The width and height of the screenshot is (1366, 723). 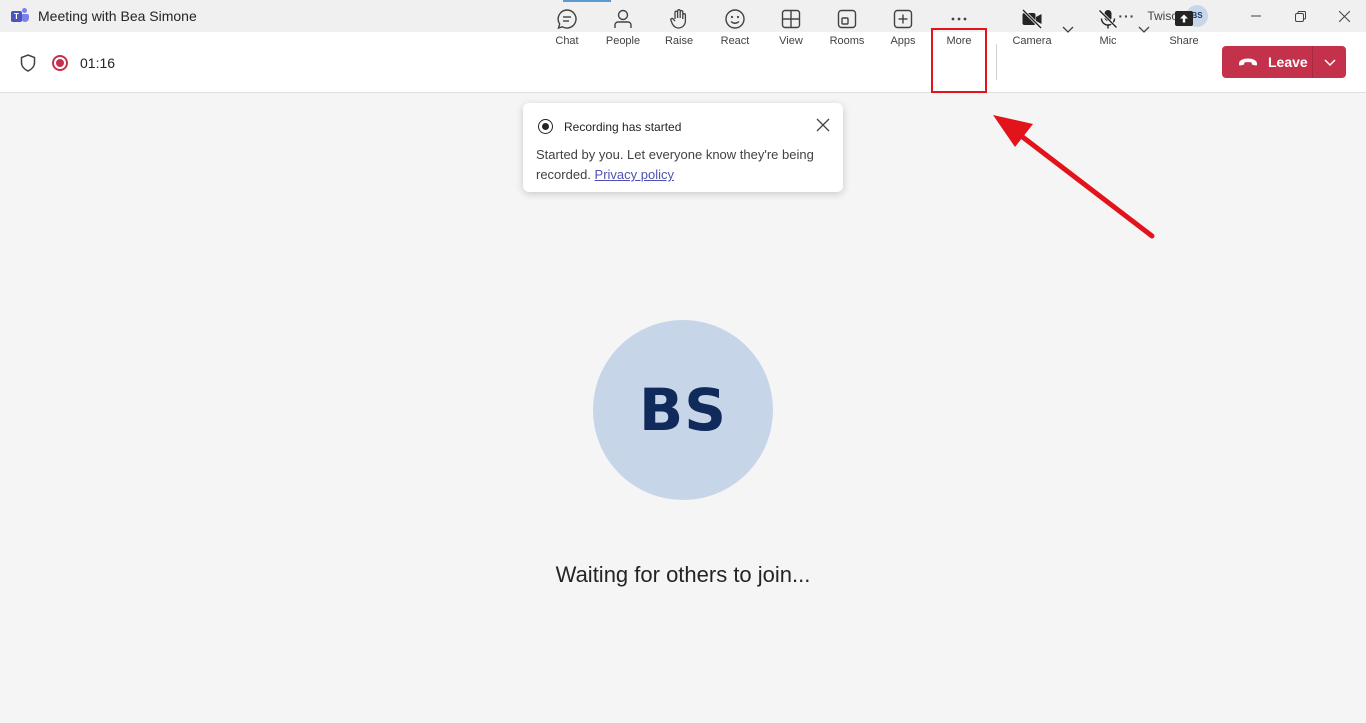 I want to click on window-title: Meeting with Bea Simone, so click(x=117, y=16).